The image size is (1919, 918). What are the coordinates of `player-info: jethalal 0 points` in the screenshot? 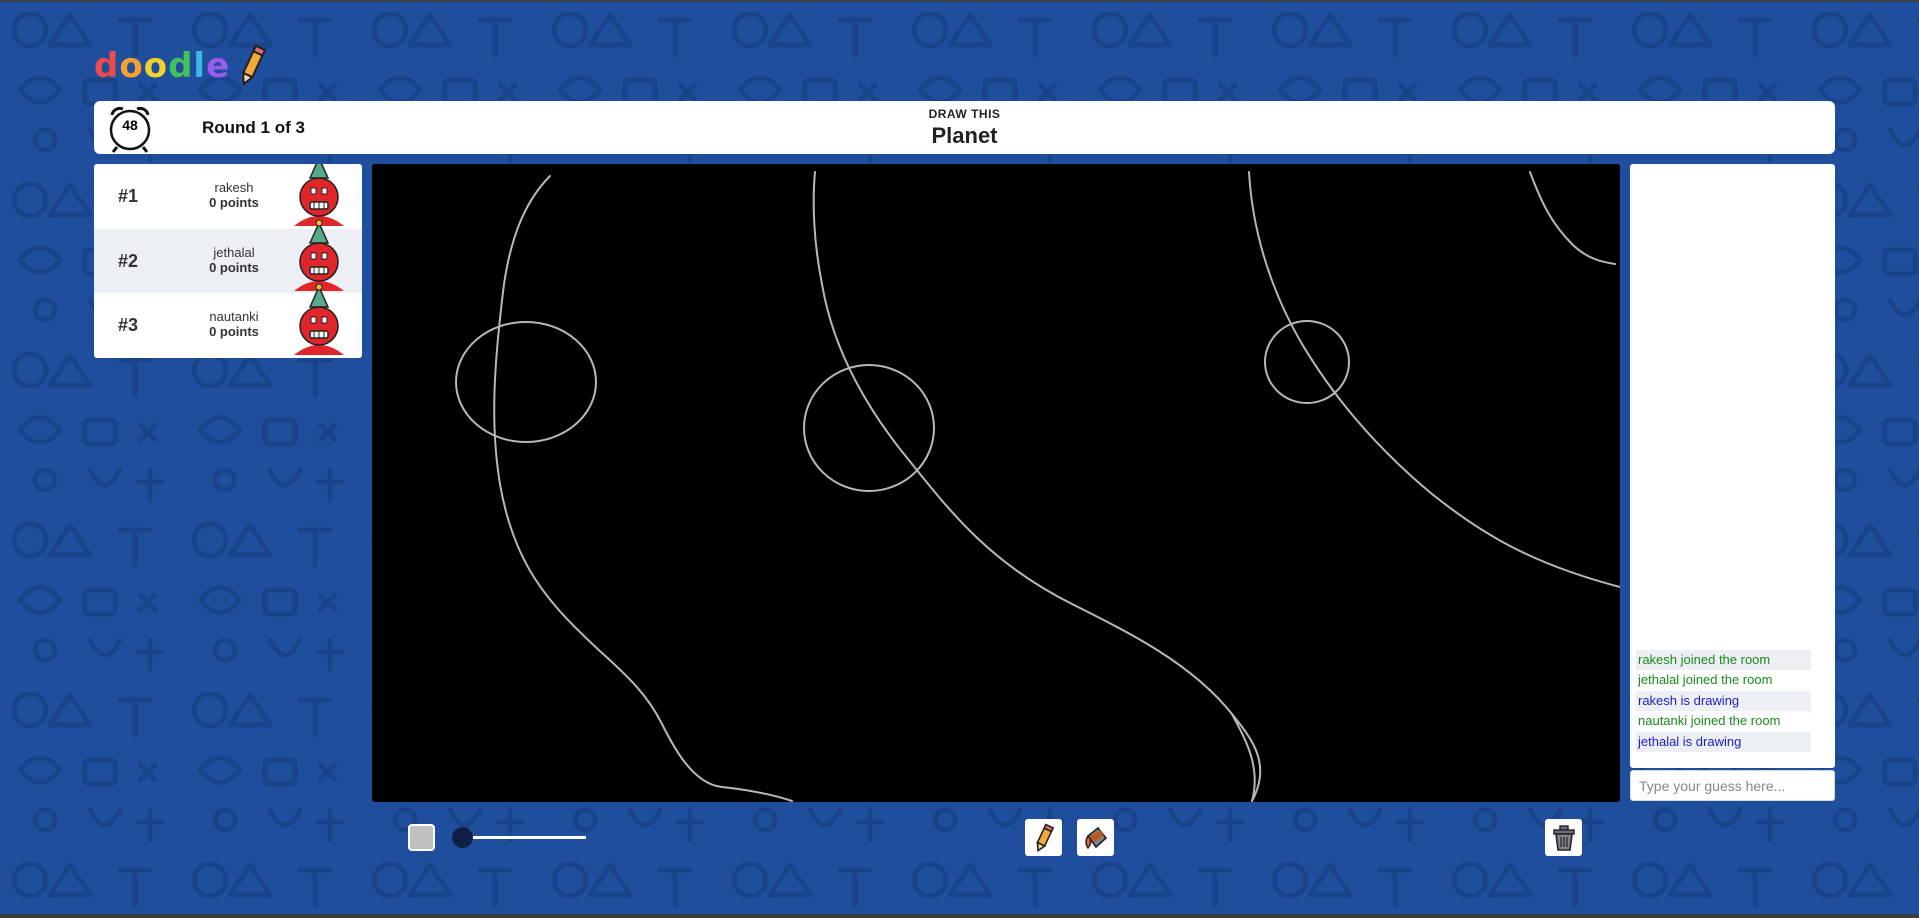 It's located at (234, 260).